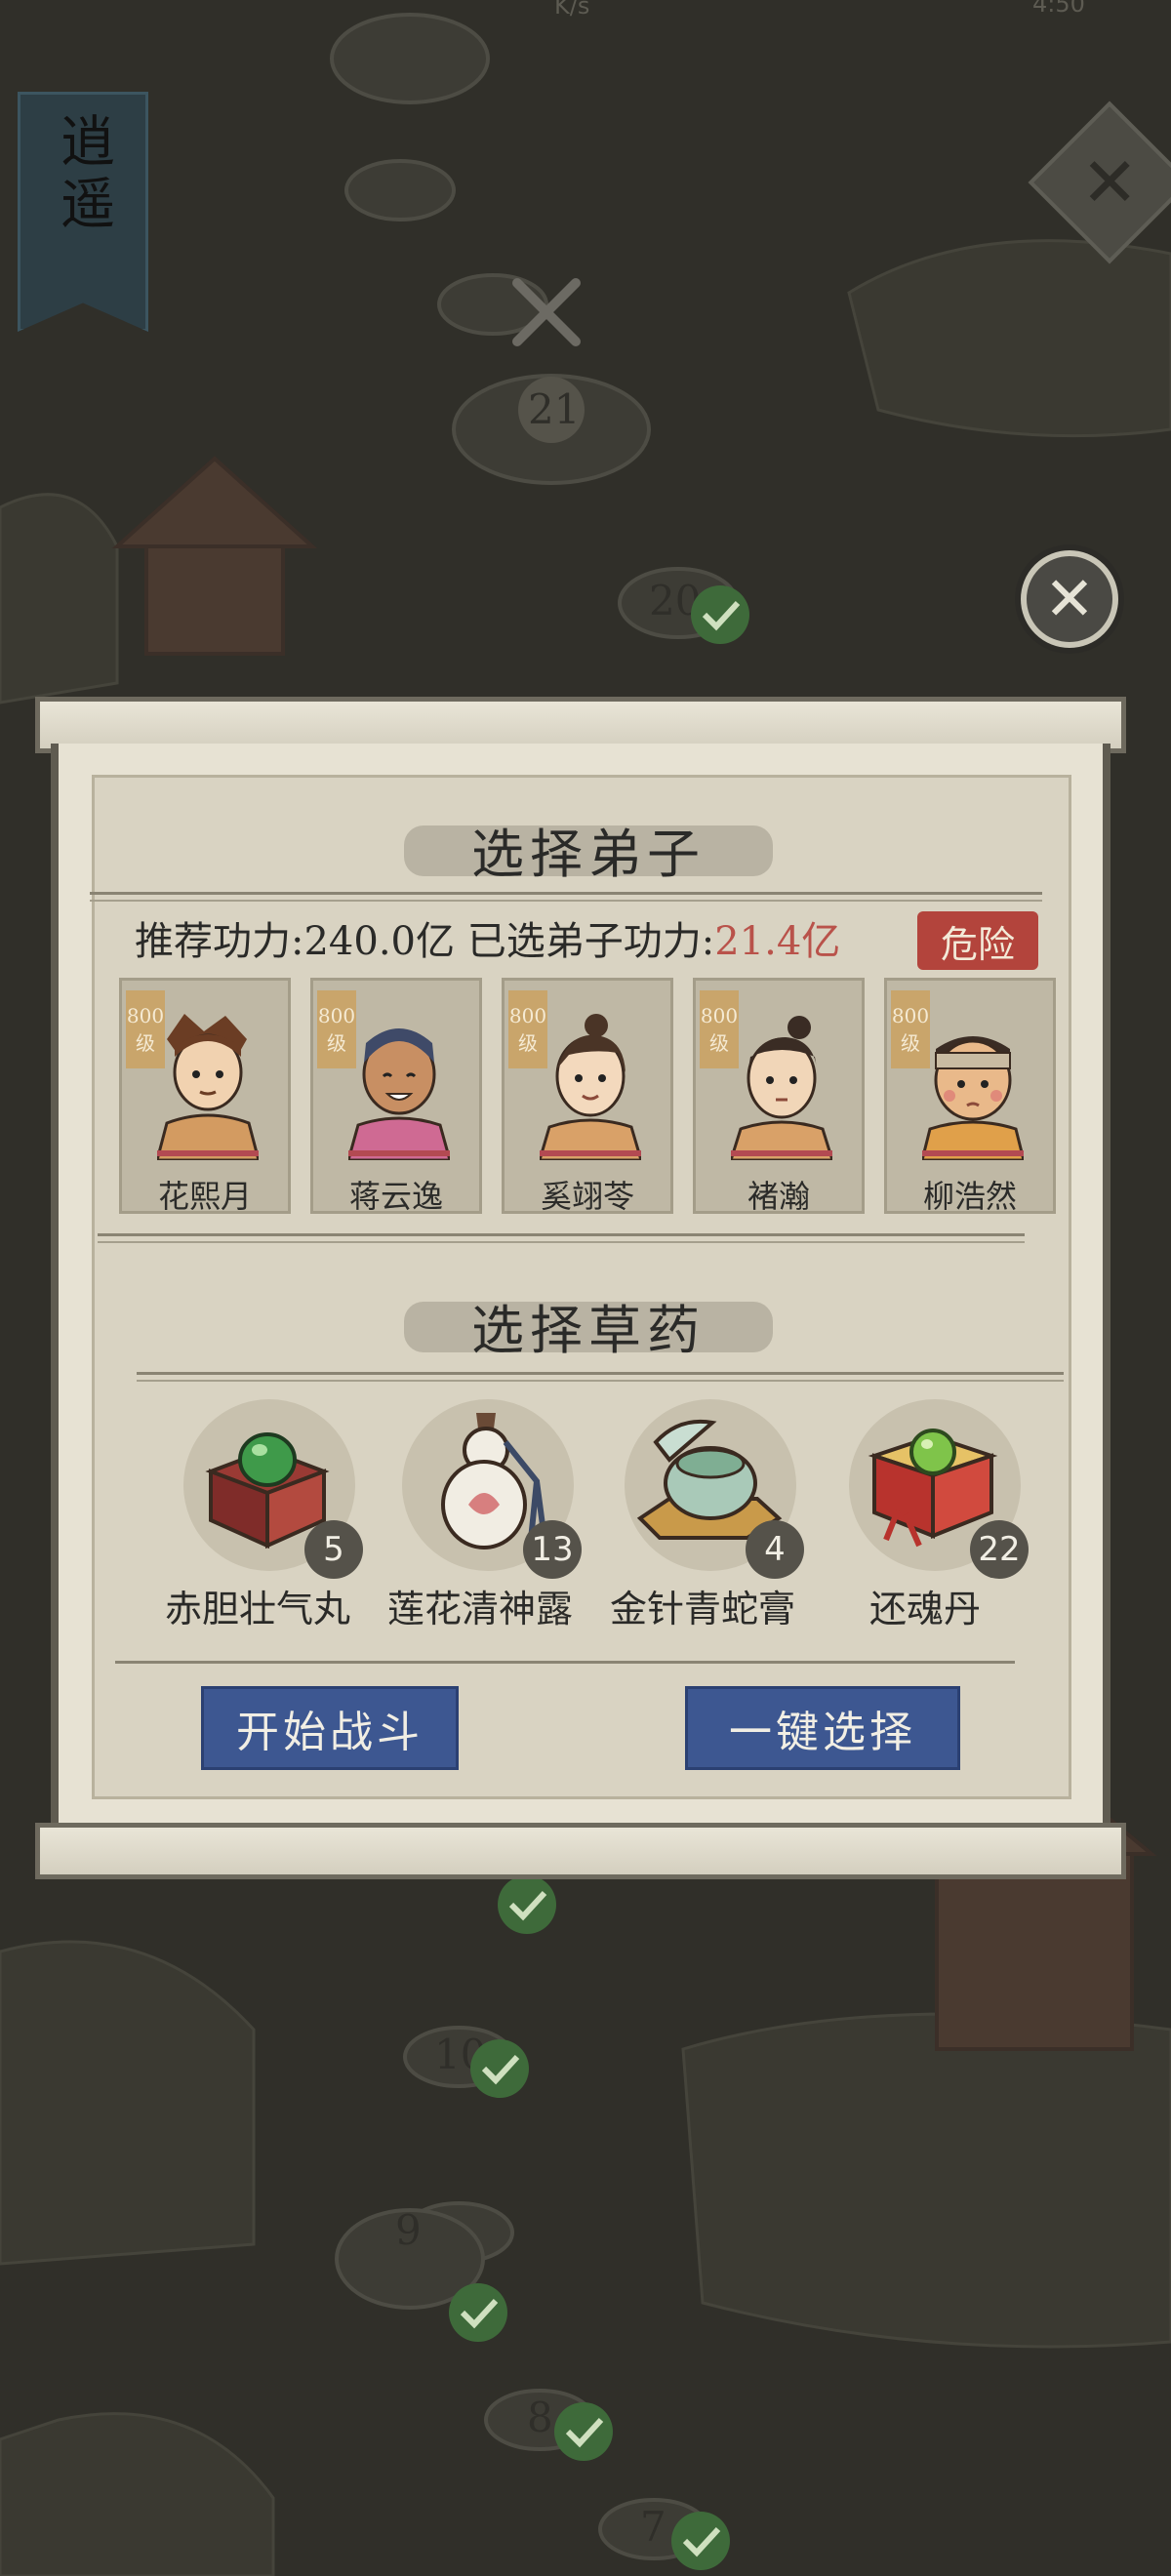  I want to click on dialog-close-button: ✕, so click(1069, 599).